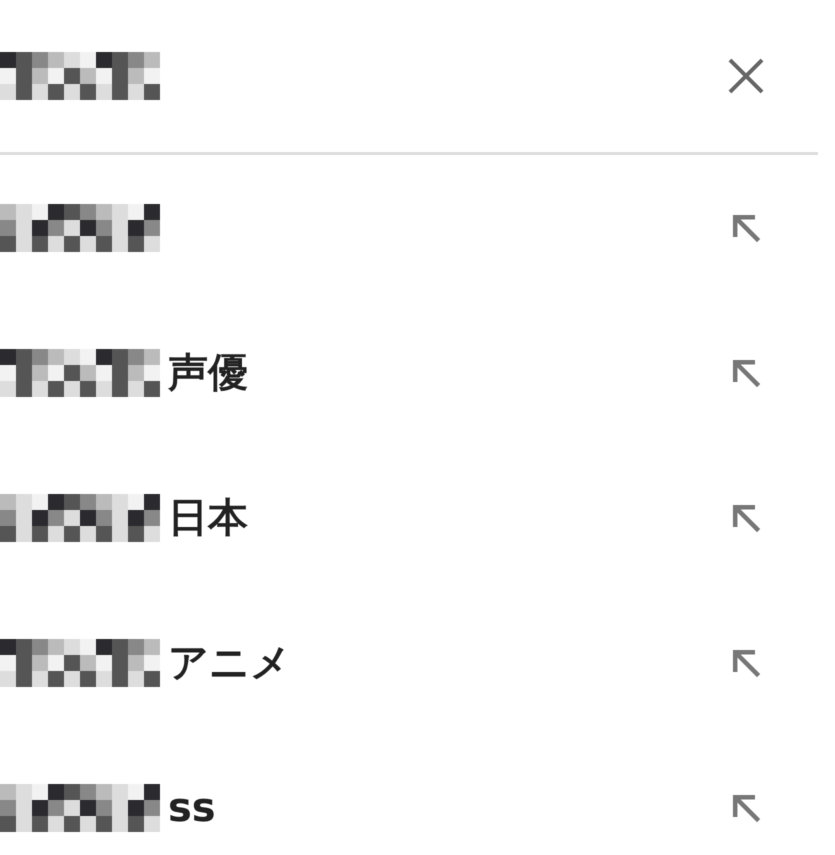 Image resolution: width=835 pixels, height=855 pixels. What do you see at coordinates (208, 518) in the screenshot?
I see `suggestion-text: 日本` at bounding box center [208, 518].